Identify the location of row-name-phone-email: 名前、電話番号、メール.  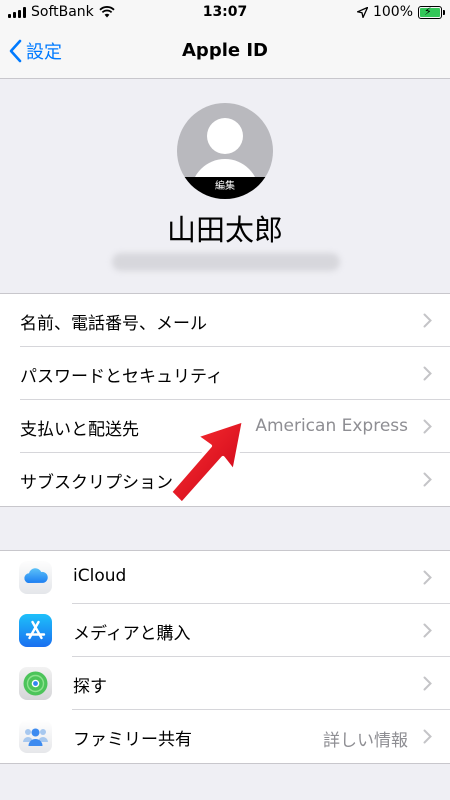
(225, 320).